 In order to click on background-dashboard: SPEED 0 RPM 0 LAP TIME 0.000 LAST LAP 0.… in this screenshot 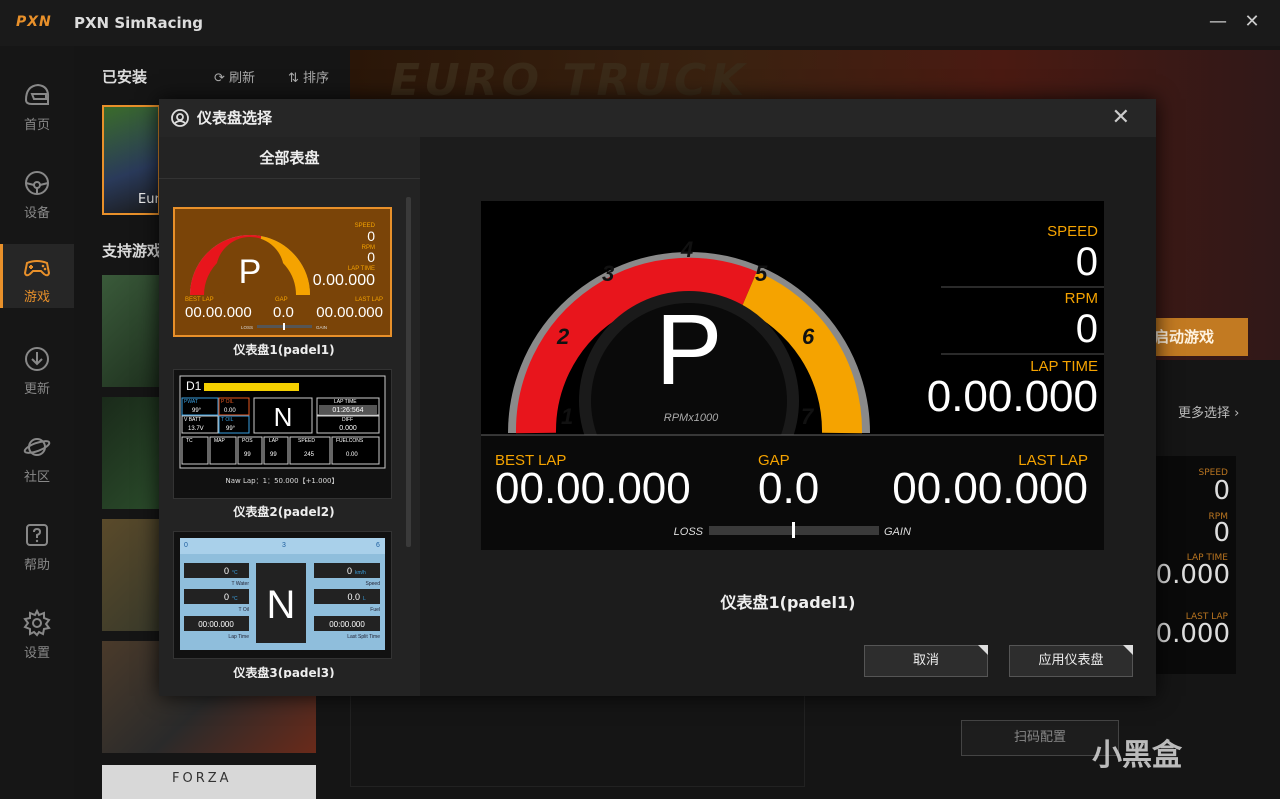, I will do `click(1195, 565)`.